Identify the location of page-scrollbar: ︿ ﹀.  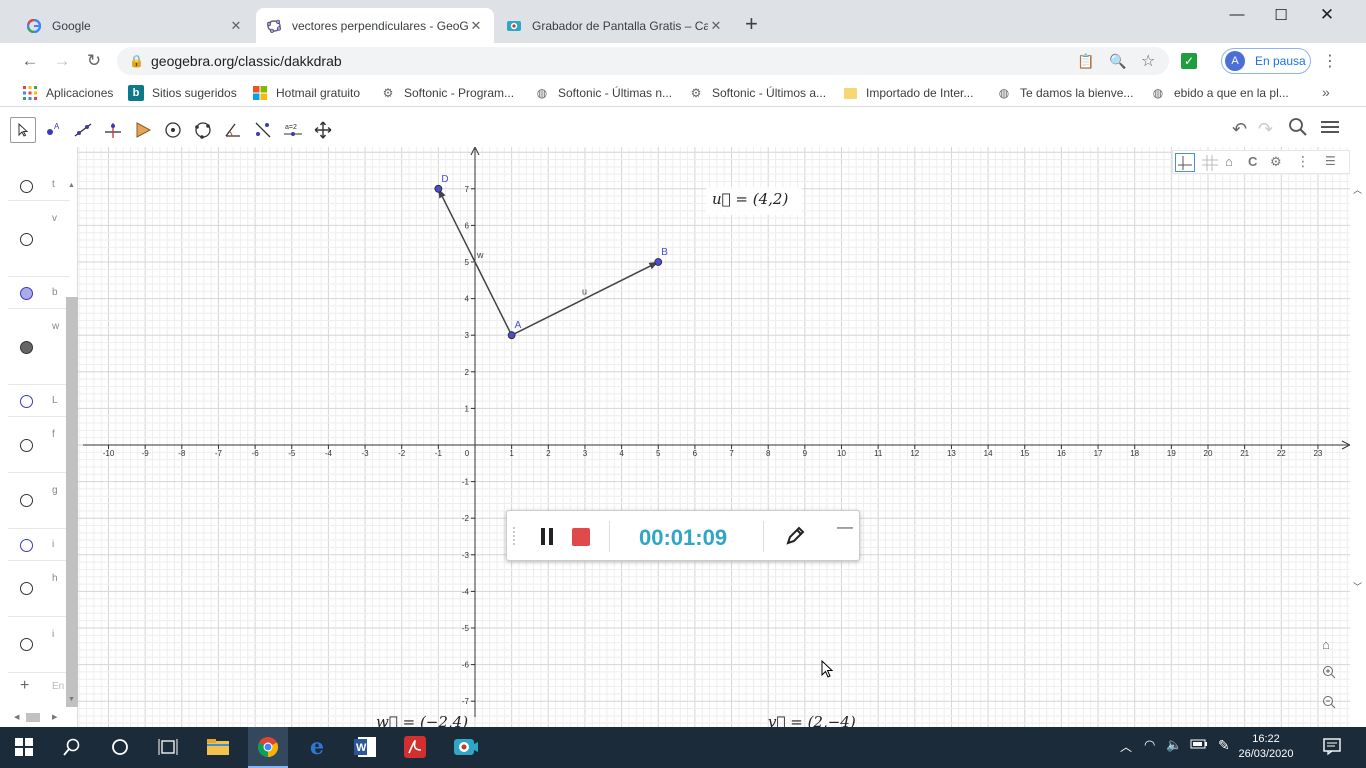
(1358, 395).